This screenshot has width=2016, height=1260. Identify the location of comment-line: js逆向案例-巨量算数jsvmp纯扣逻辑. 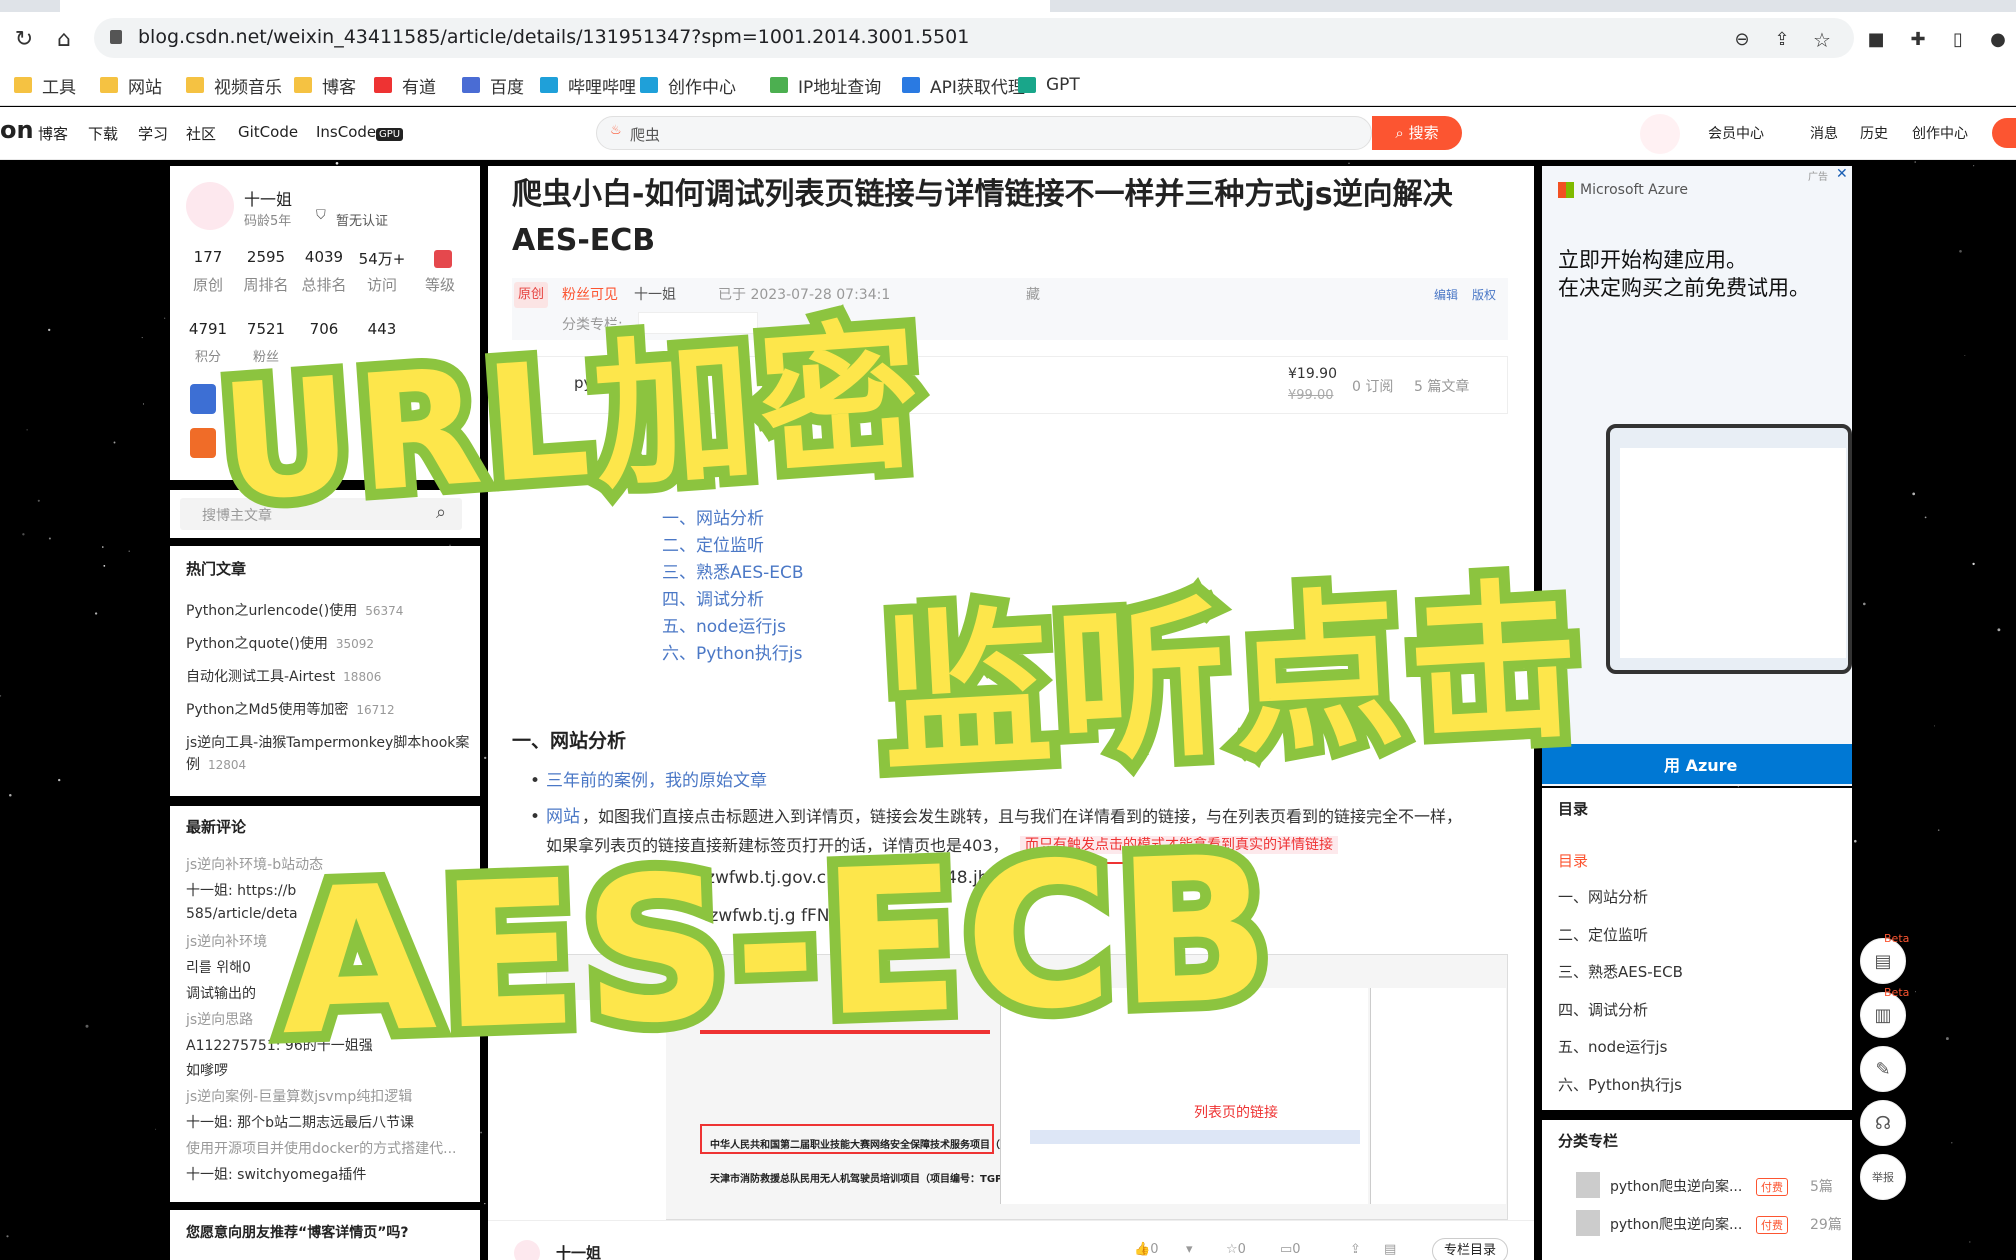
(299, 1096).